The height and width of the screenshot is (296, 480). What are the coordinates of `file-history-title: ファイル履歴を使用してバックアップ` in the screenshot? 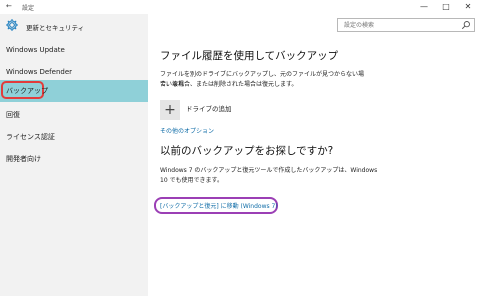 It's located at (249, 56).